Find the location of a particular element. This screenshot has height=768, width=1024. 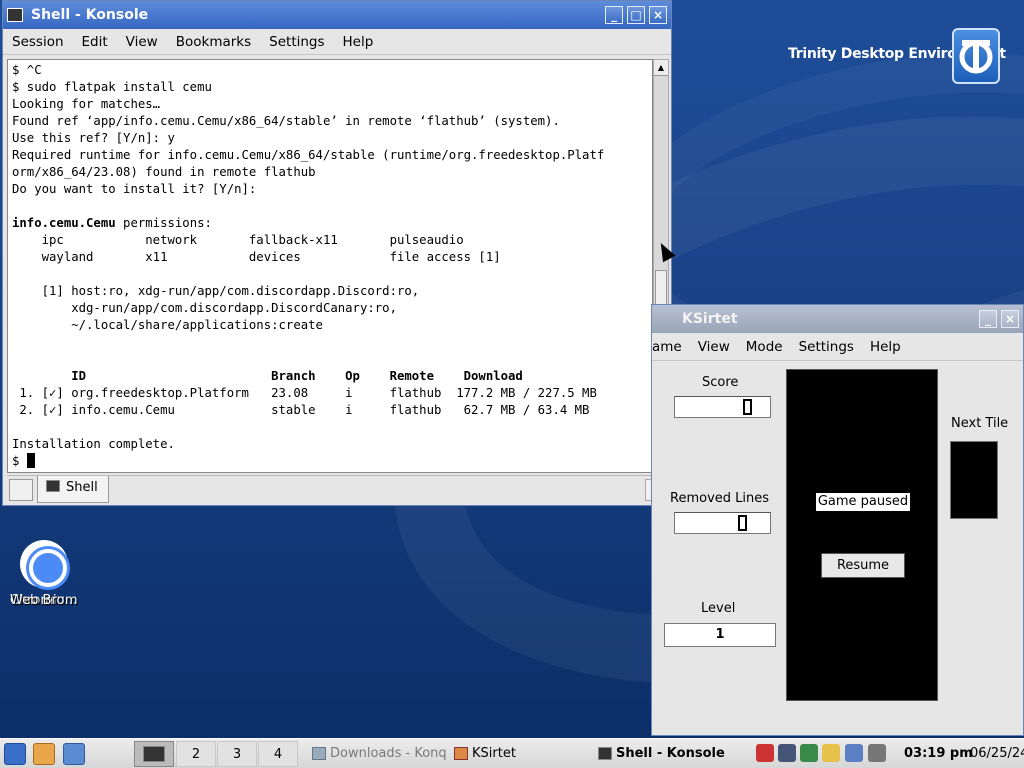

menu-mode: Mode is located at coordinates (764, 347).